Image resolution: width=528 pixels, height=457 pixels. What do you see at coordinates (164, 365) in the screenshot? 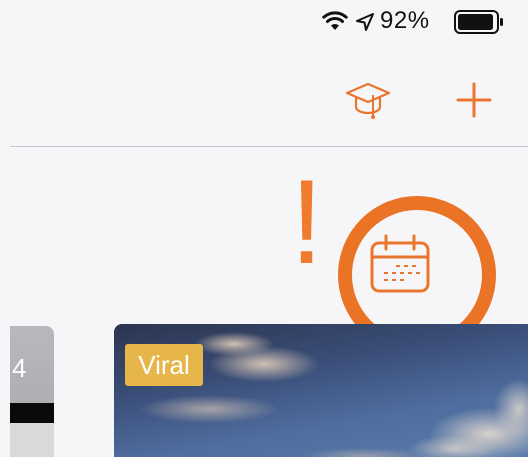
I see `viral-badge: Viral` at bounding box center [164, 365].